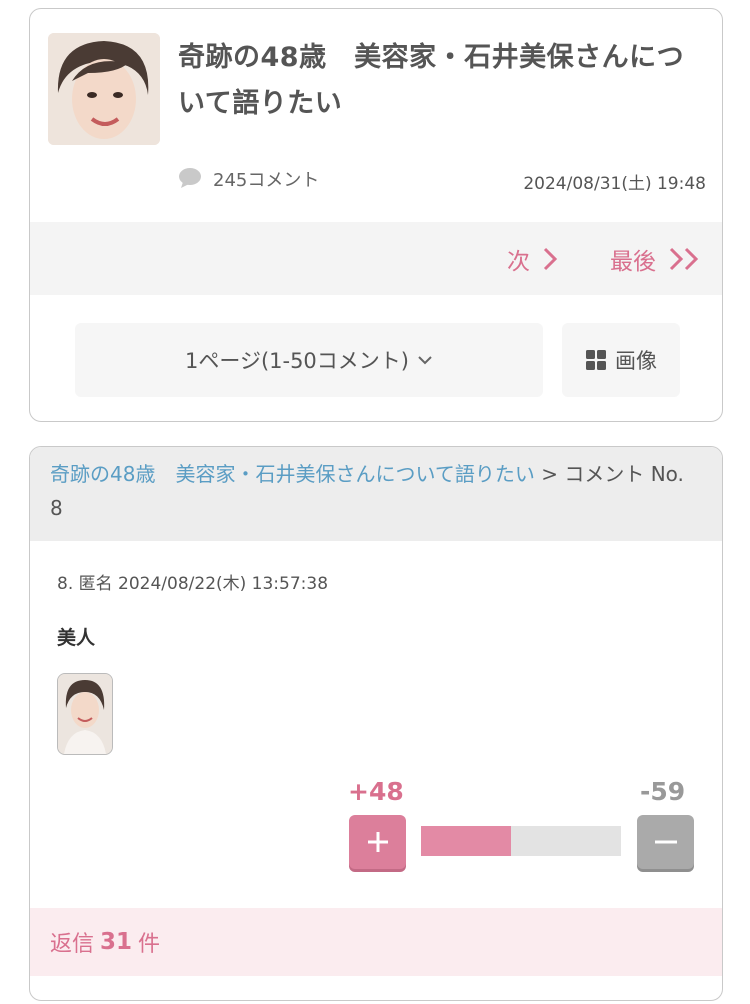 This screenshot has height=1004, width=750. I want to click on next-page-button: 次, so click(532, 259).